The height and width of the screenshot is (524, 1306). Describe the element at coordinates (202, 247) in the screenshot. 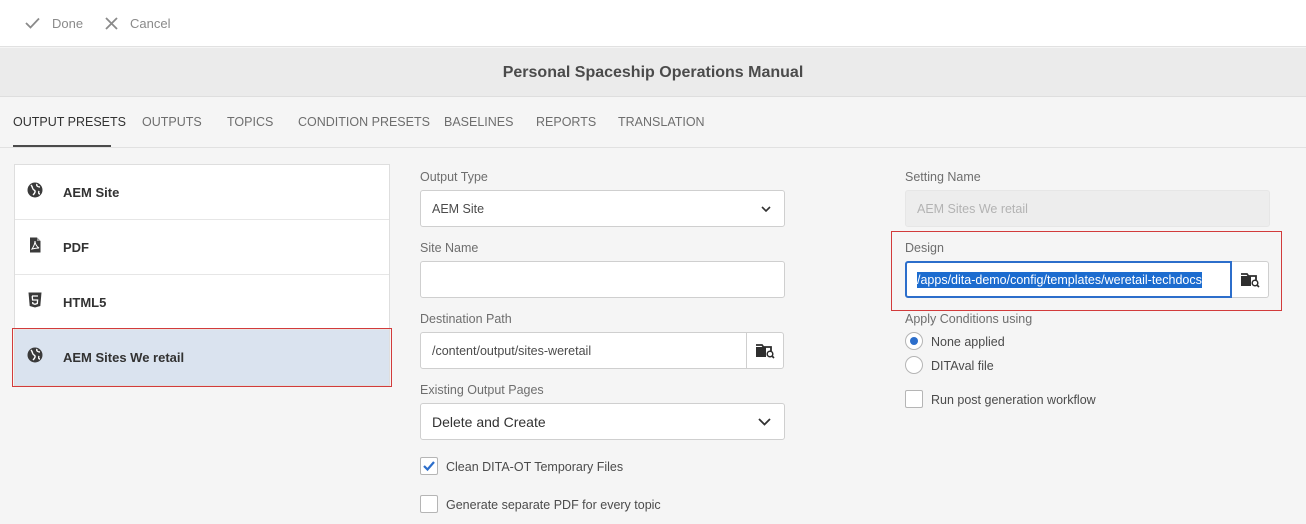

I see `preset-item-pdf: PDF` at that location.